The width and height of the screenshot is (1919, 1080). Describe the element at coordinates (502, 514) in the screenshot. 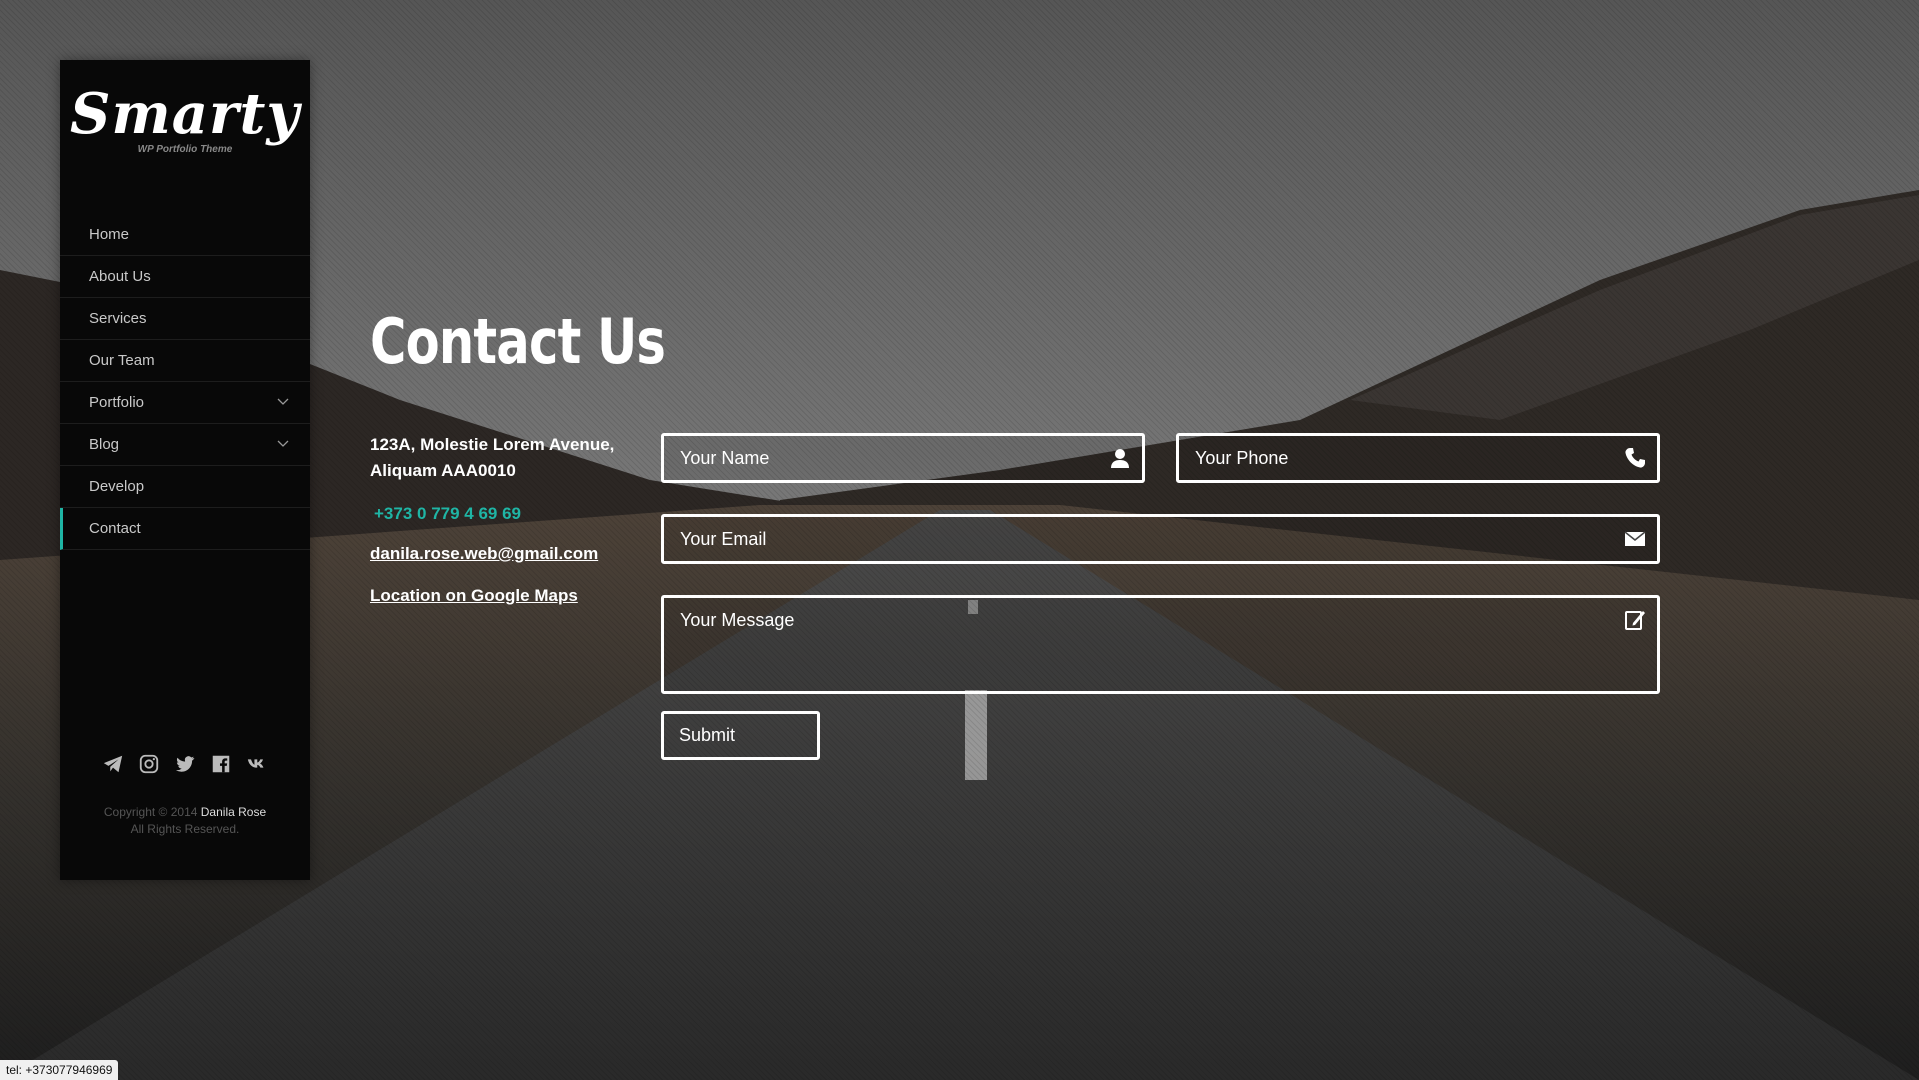

I see `phone-link: +373 0 779 4 69 69` at that location.